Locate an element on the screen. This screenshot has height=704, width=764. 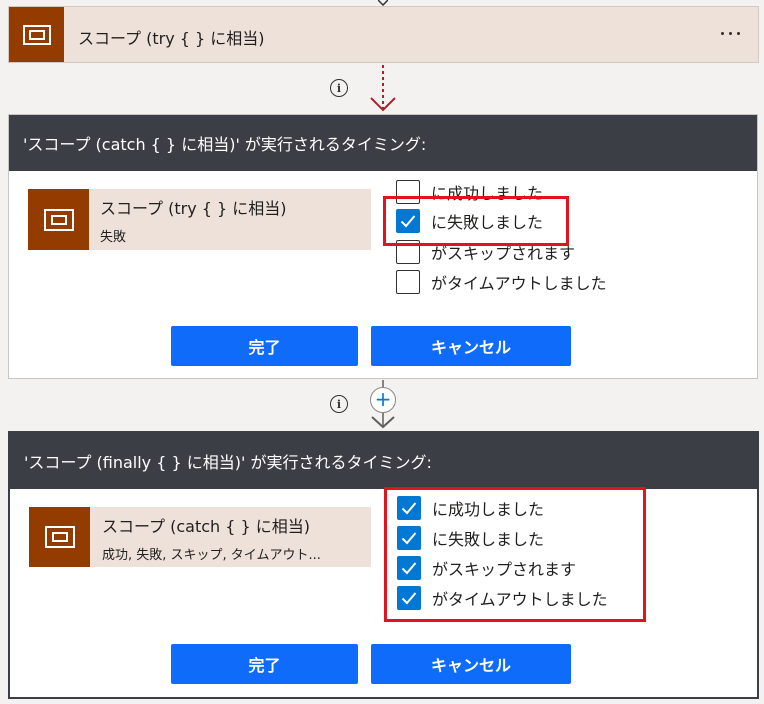
checkbox-label: がタイムアウトしました is located at coordinates (519, 283).